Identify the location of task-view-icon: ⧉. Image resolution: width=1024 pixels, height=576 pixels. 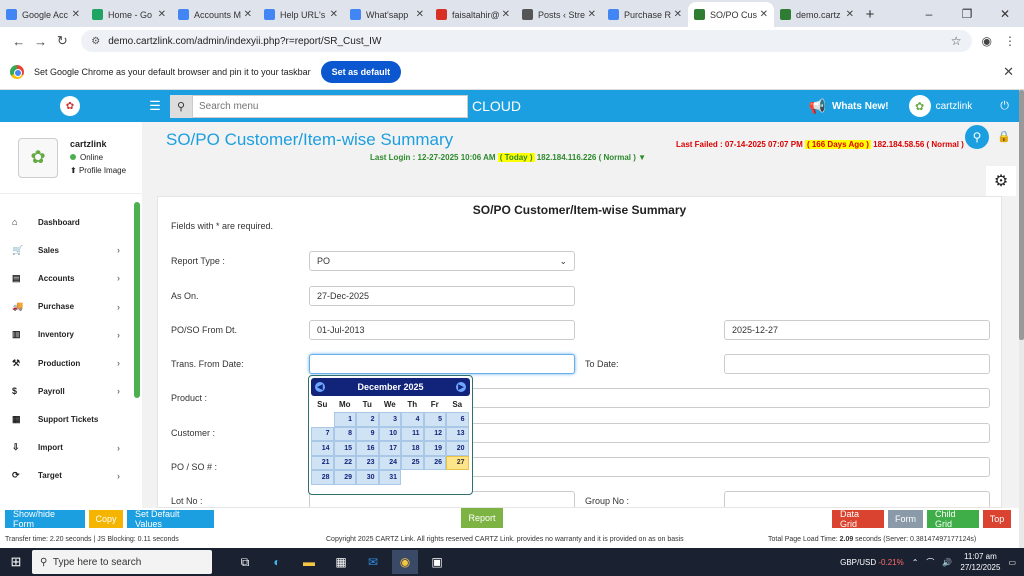
(245, 562).